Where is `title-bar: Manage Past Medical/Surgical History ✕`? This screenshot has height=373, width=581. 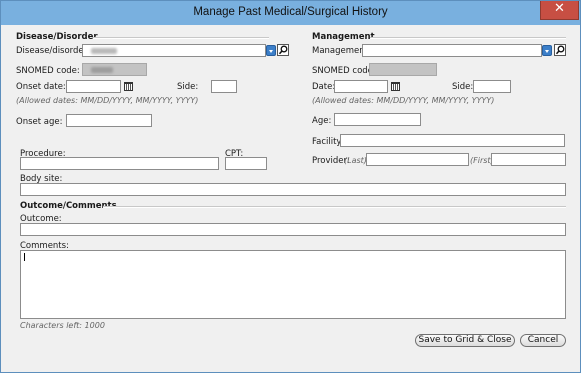 title-bar: Manage Past Medical/Surgical History ✕ is located at coordinates (290, 13).